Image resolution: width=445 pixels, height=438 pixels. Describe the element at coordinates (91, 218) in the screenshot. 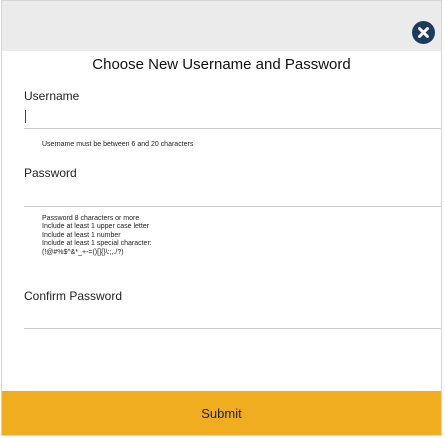

I see `password-requirement-line: Password 8 characters or more` at that location.